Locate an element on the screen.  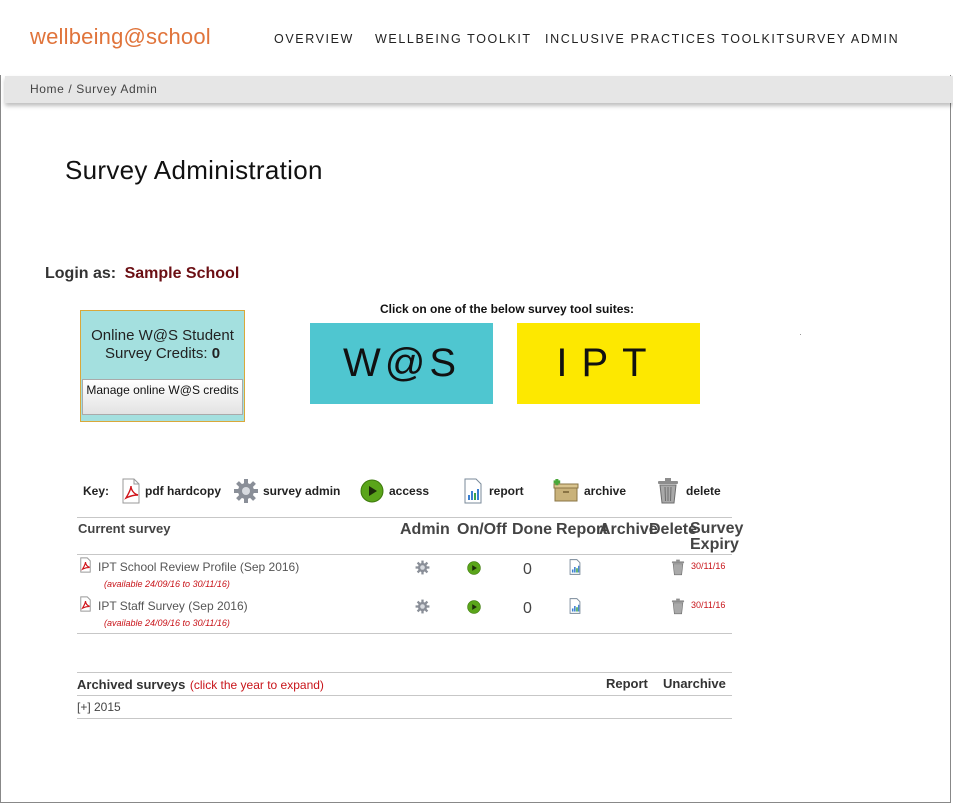
key-archive: archive is located at coordinates (589, 491).